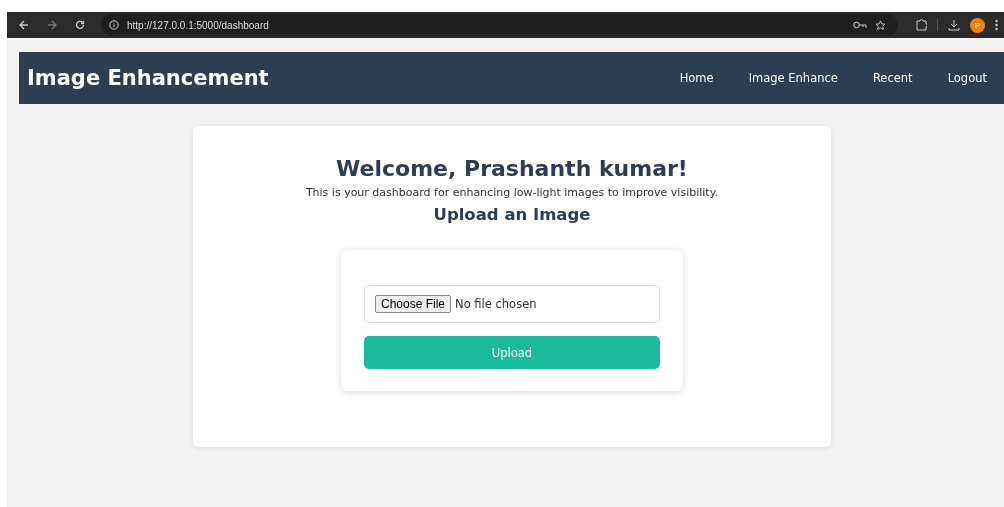 This screenshot has height=507, width=1004. I want to click on choose-file-button: Choose File, so click(413, 304).